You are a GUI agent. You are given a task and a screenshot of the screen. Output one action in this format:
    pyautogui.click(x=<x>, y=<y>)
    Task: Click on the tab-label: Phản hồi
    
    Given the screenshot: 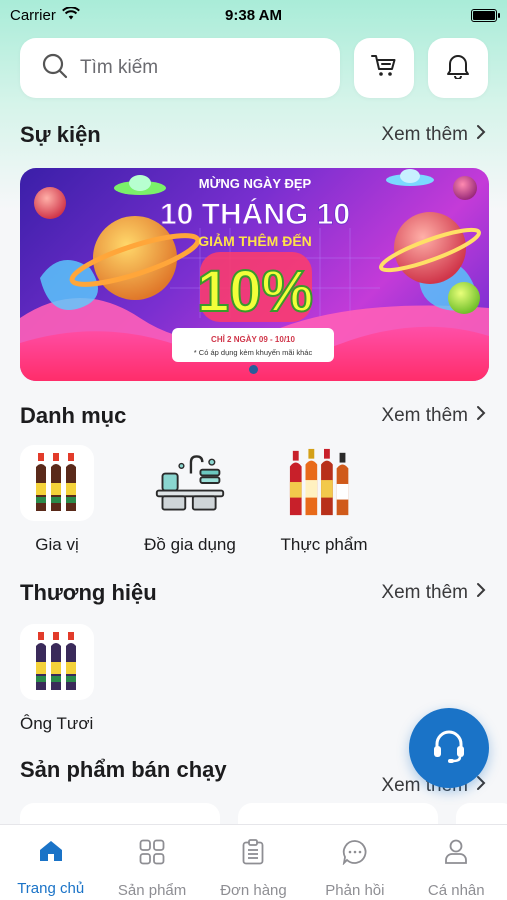 What is the action you would take?
    pyautogui.click(x=355, y=890)
    